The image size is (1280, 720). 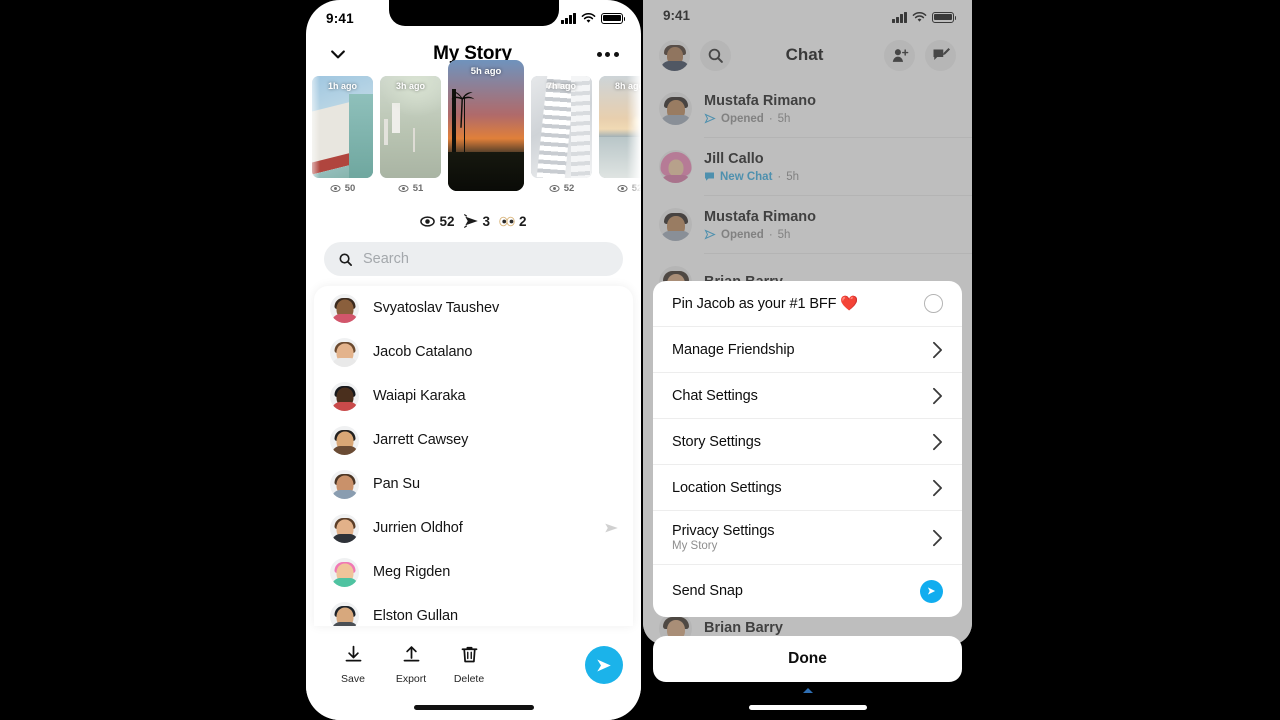 What do you see at coordinates (807, 488) in the screenshot?
I see `sheet-row-location-settings: Location Settings` at bounding box center [807, 488].